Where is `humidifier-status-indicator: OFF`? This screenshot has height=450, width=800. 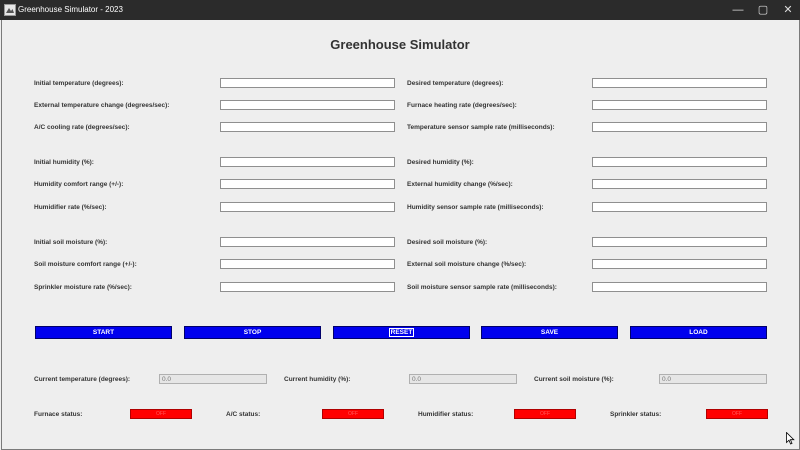 humidifier-status-indicator: OFF is located at coordinates (545, 414).